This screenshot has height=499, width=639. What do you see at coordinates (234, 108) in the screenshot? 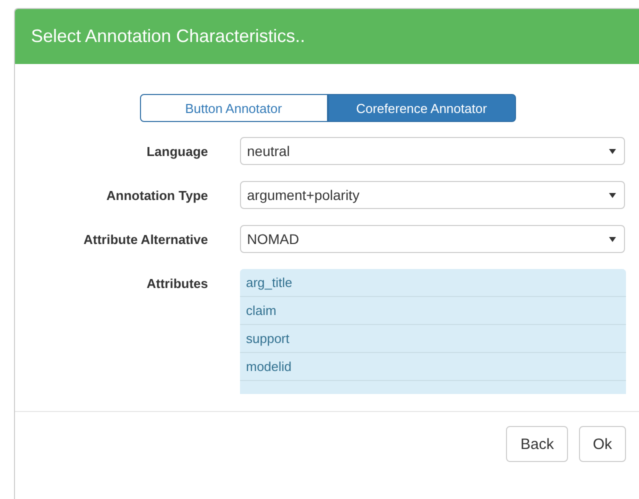
I see `tab: Button Annotator` at bounding box center [234, 108].